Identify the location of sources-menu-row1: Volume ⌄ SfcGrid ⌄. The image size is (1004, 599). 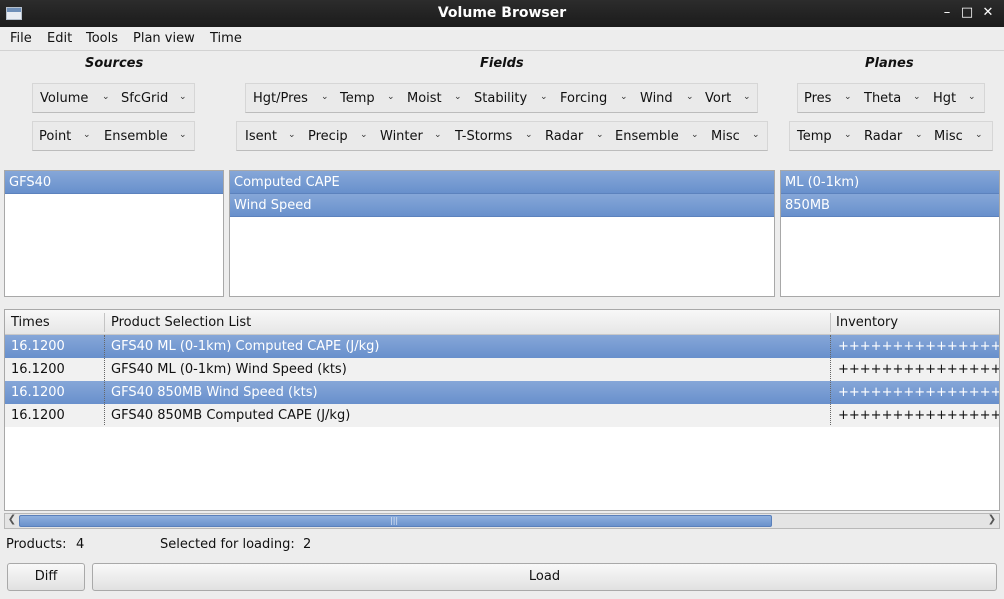
(113, 98).